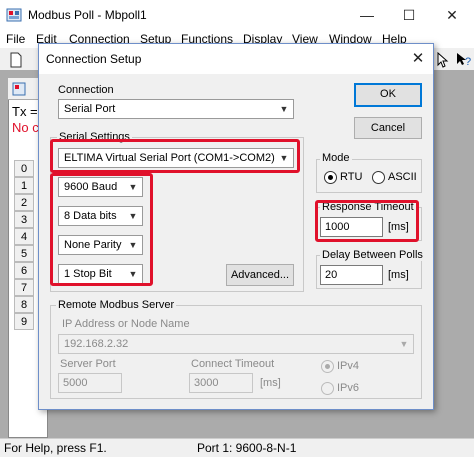  I want to click on grid-row-header: 4, so click(24, 236).